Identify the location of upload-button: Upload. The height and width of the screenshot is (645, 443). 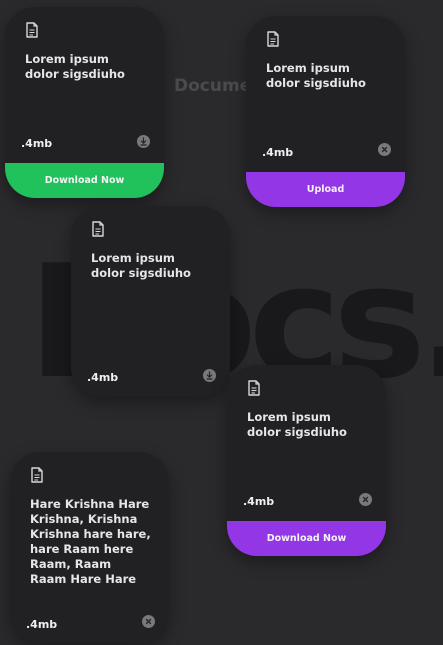
(325, 189).